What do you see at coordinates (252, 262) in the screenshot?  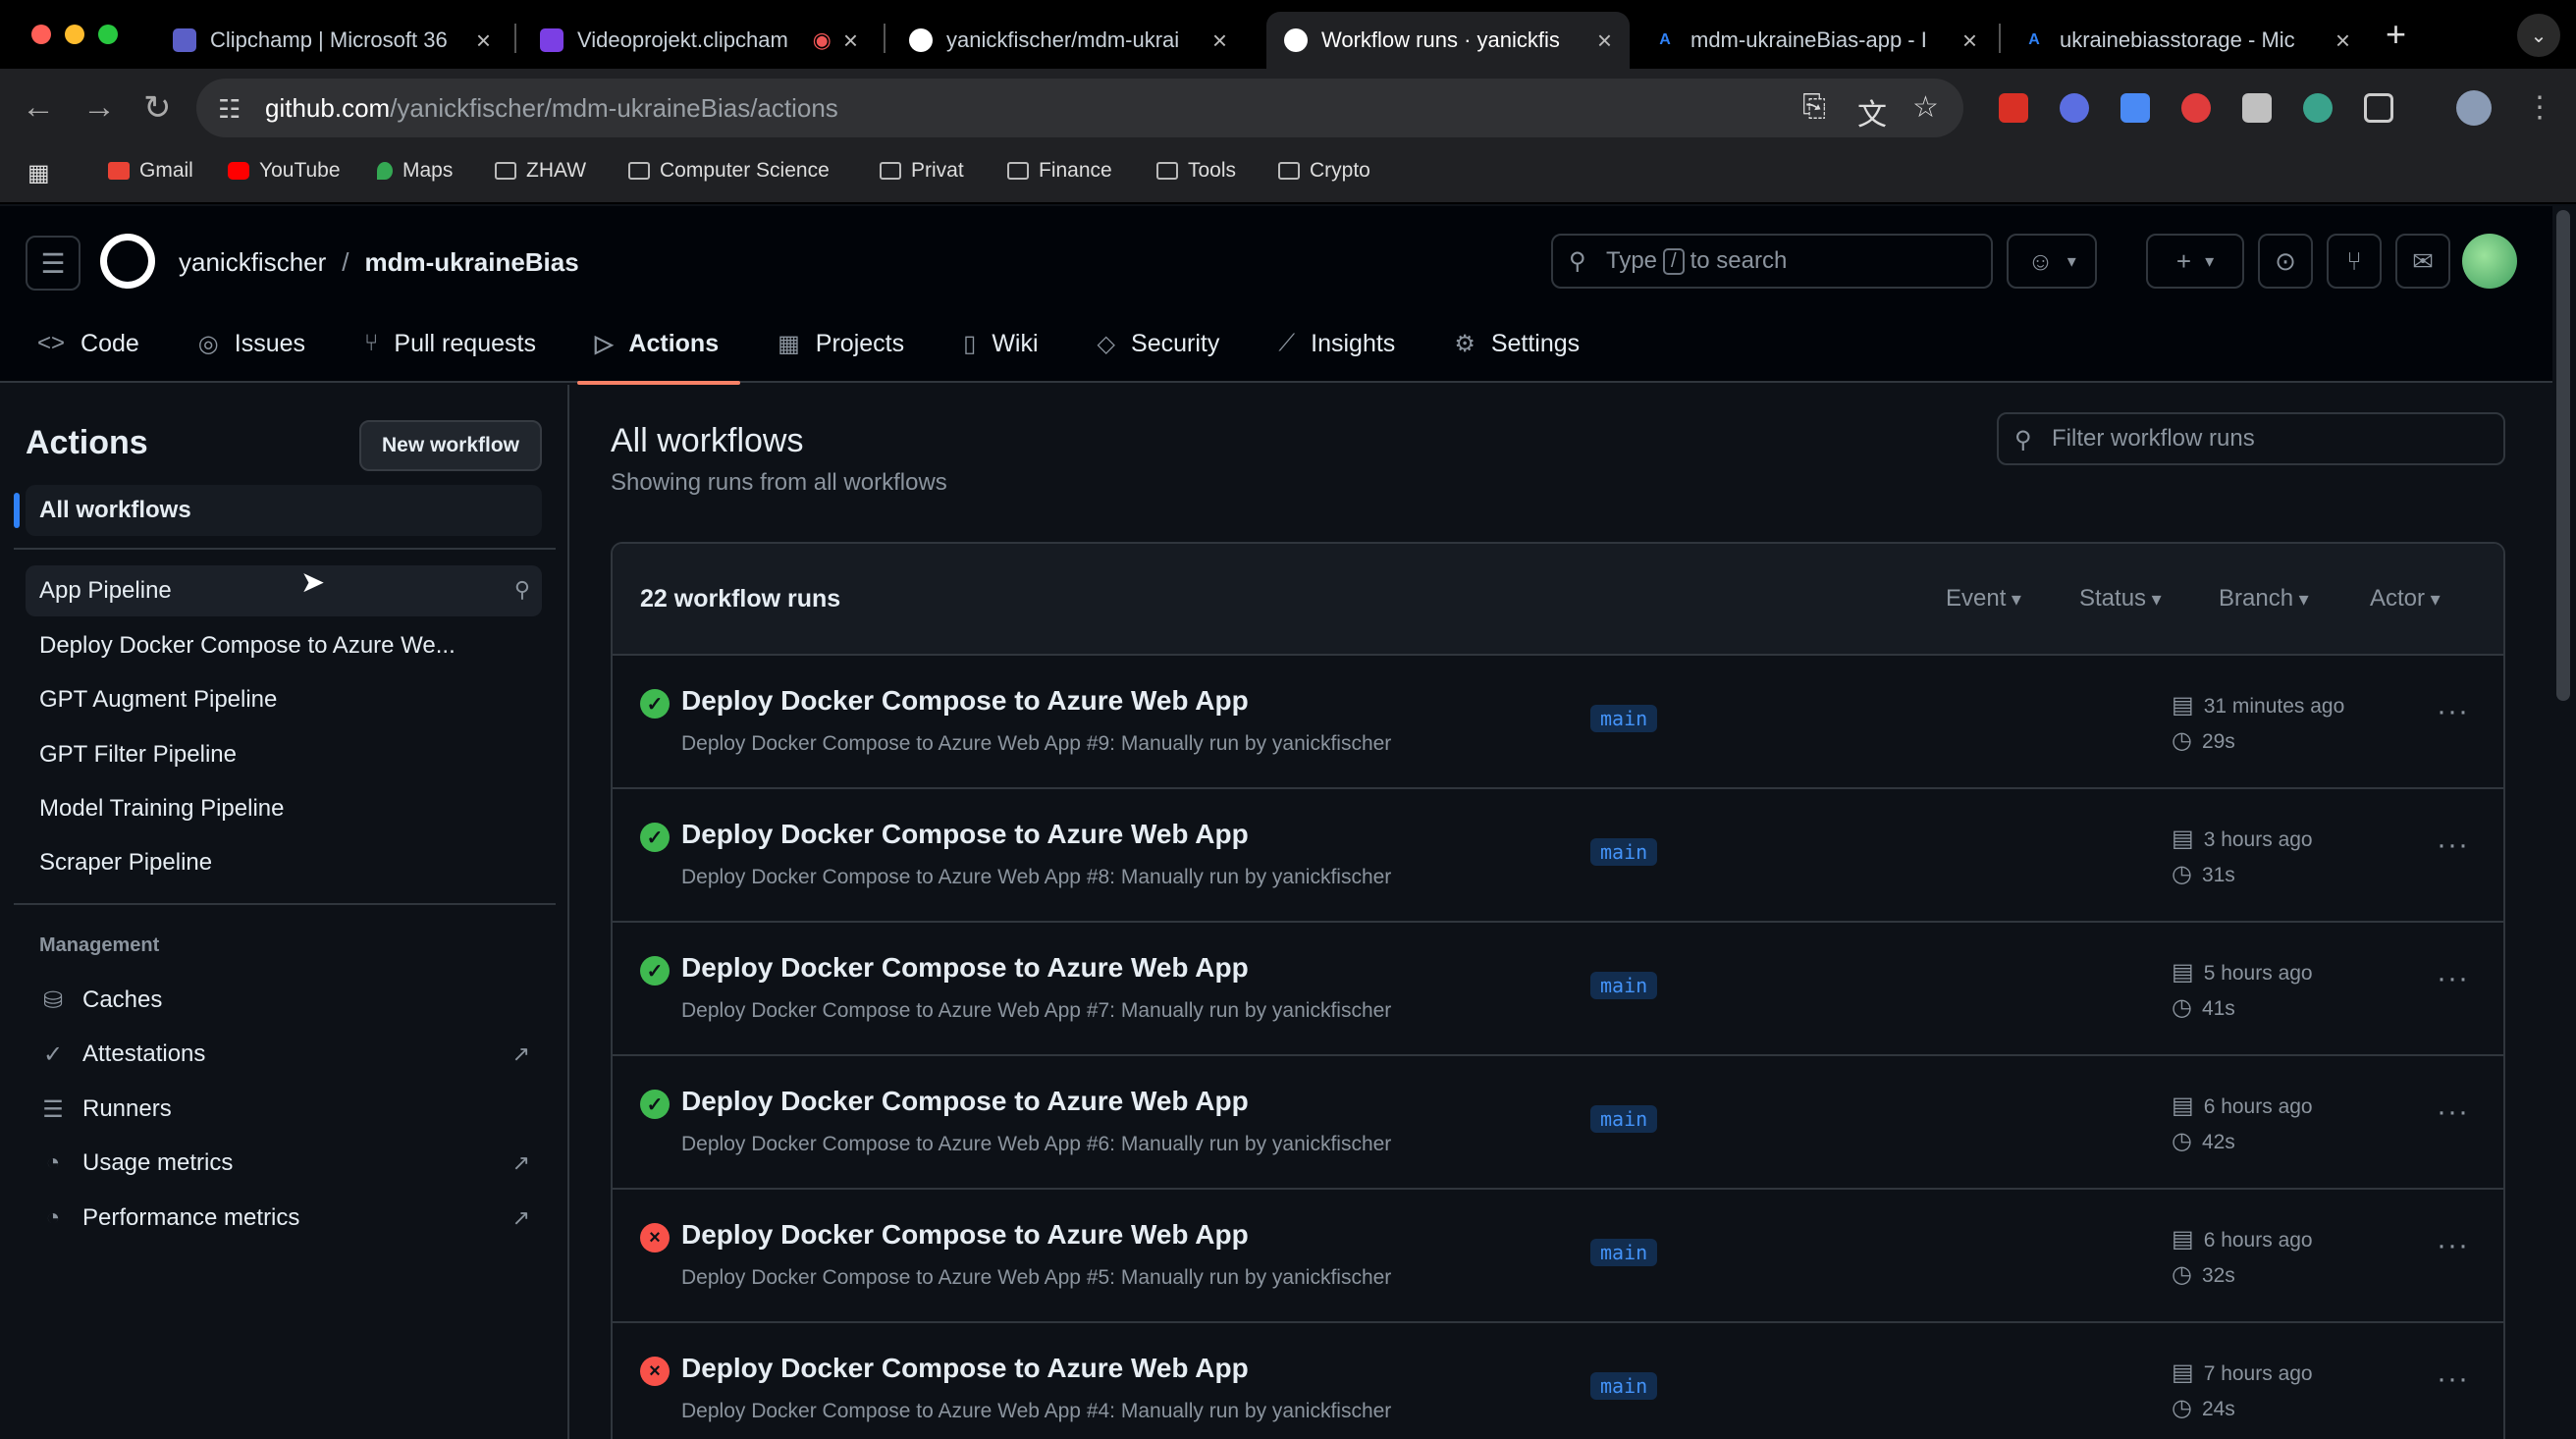 I see `repo-owner-link: yanickfischer` at bounding box center [252, 262].